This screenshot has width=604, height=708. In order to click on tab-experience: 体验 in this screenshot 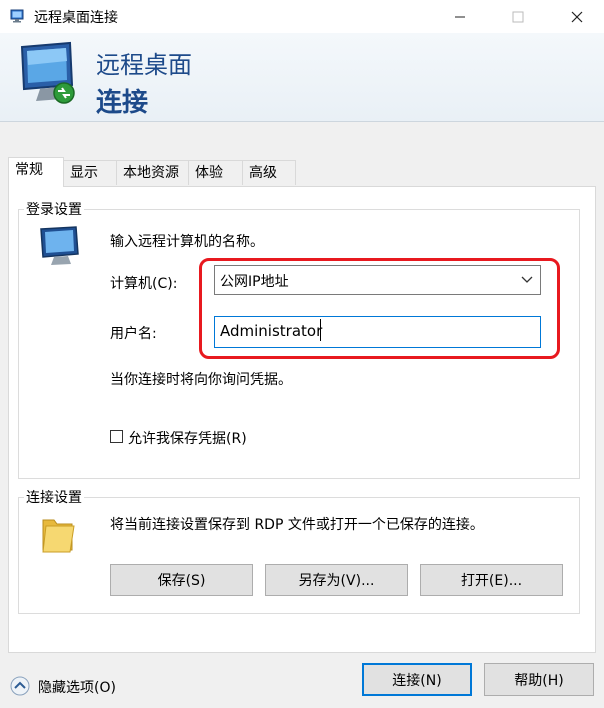, I will do `click(215, 172)`.